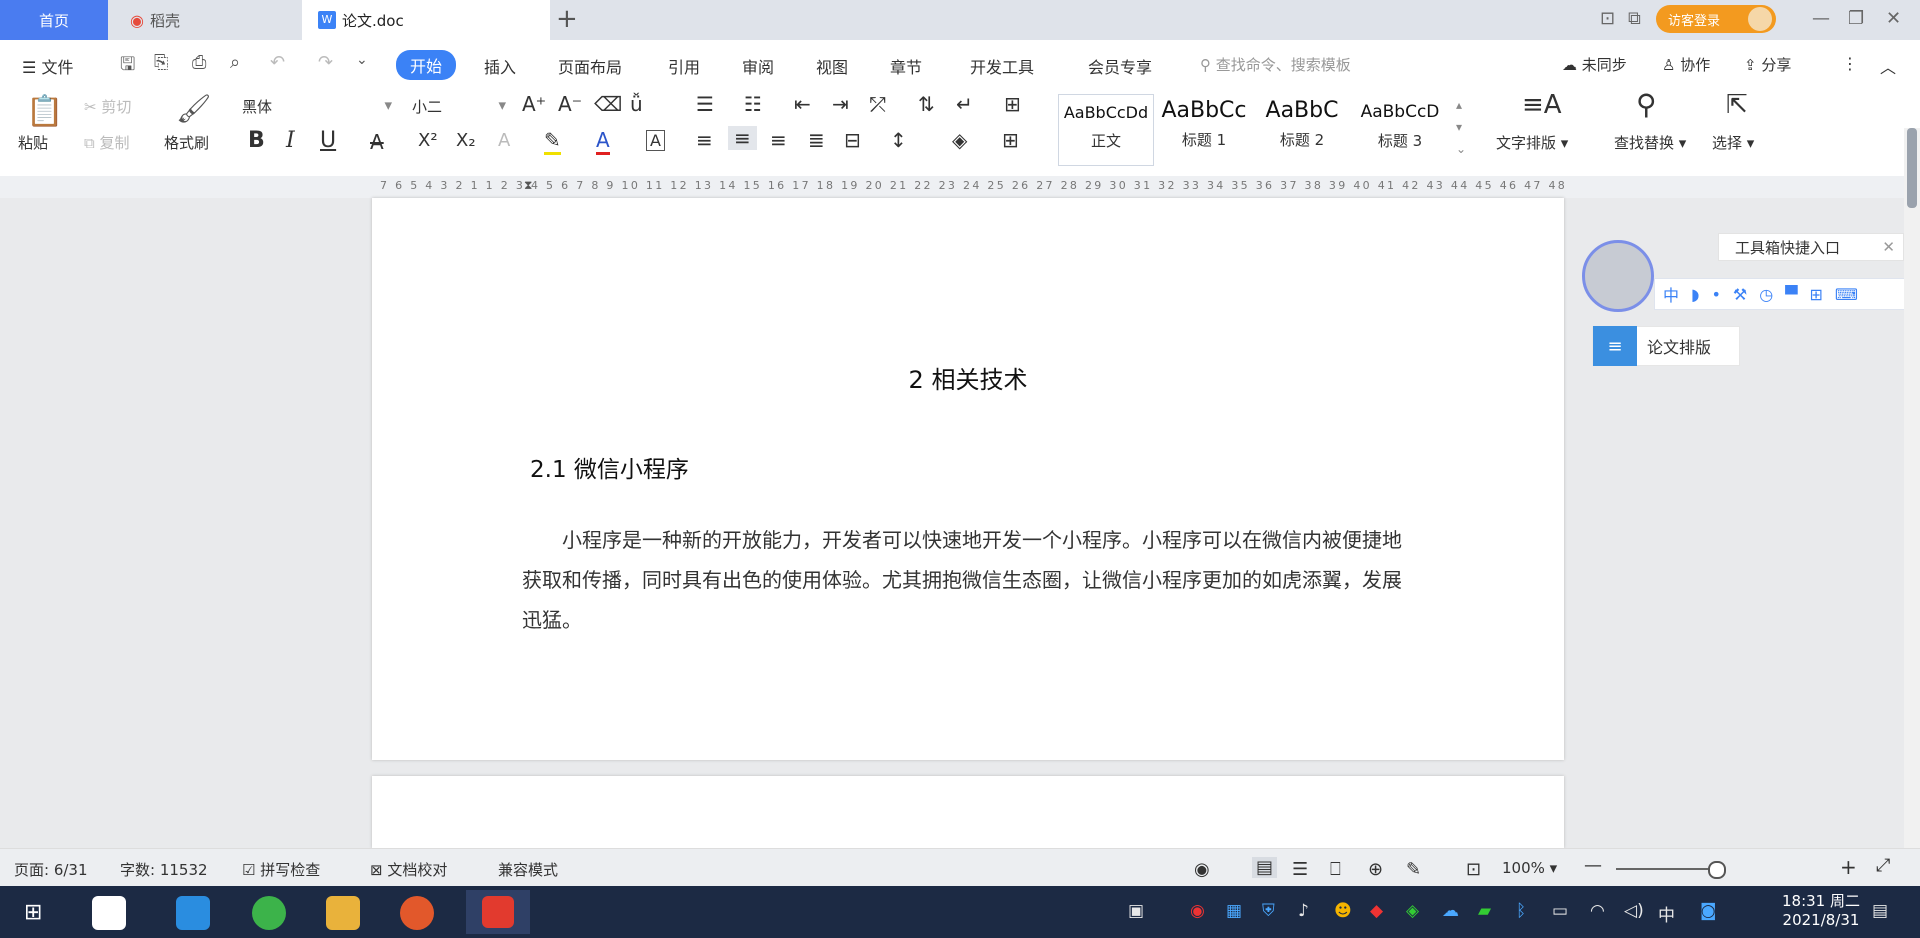  What do you see at coordinates (47, 66) in the screenshot?
I see `file-menu: ☰ 文件` at bounding box center [47, 66].